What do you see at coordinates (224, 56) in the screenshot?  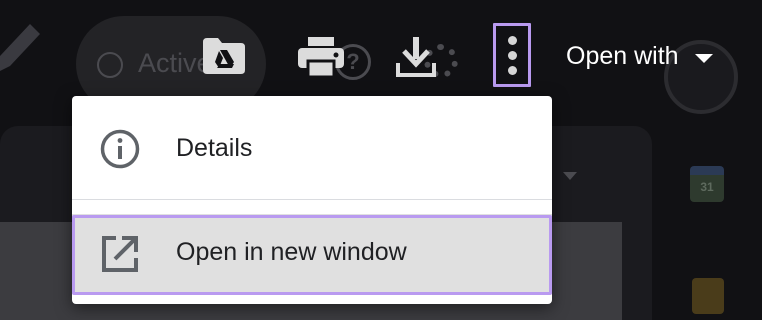 I see `drive-folder-icon` at bounding box center [224, 56].